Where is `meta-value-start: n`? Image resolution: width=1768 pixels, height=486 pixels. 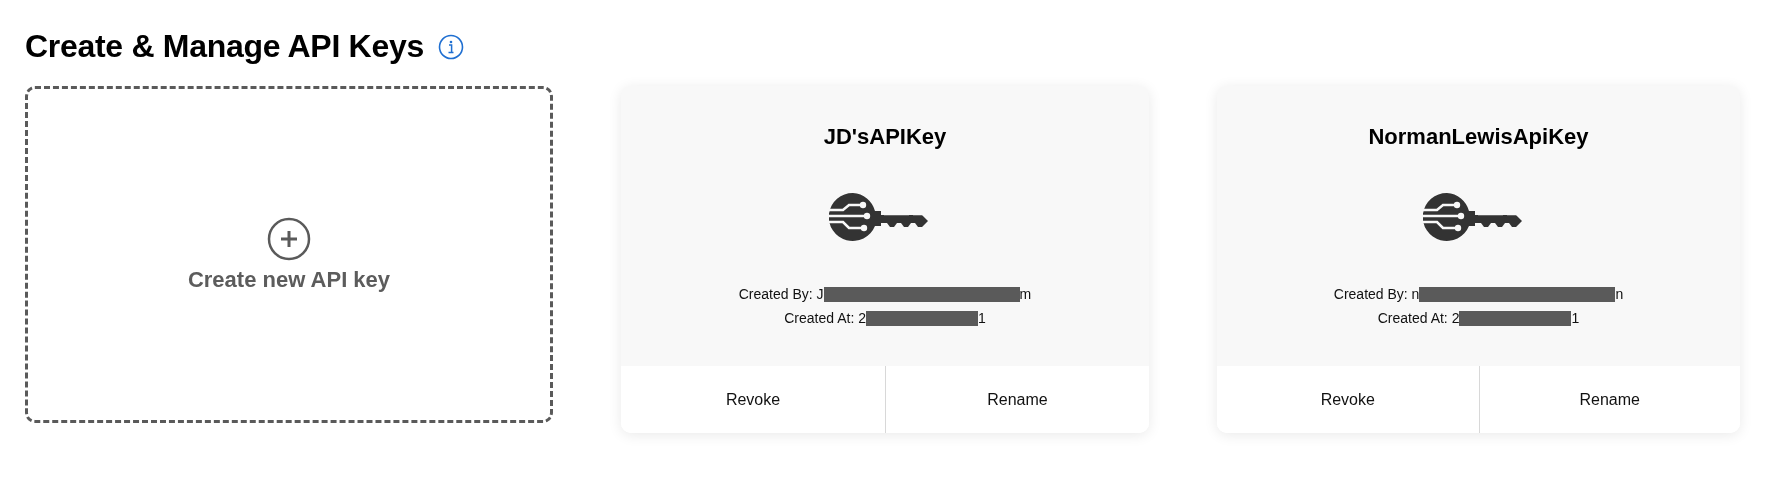
meta-value-start: n is located at coordinates (1415, 294).